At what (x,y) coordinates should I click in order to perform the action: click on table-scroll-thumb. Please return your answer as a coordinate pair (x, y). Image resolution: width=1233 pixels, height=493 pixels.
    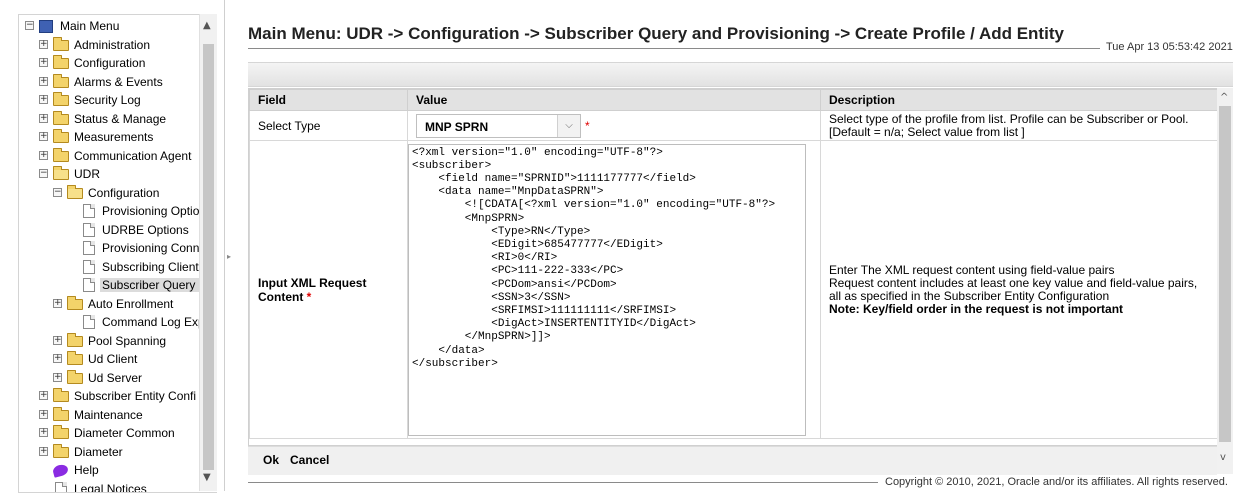
    Looking at the image, I should click on (1225, 274).